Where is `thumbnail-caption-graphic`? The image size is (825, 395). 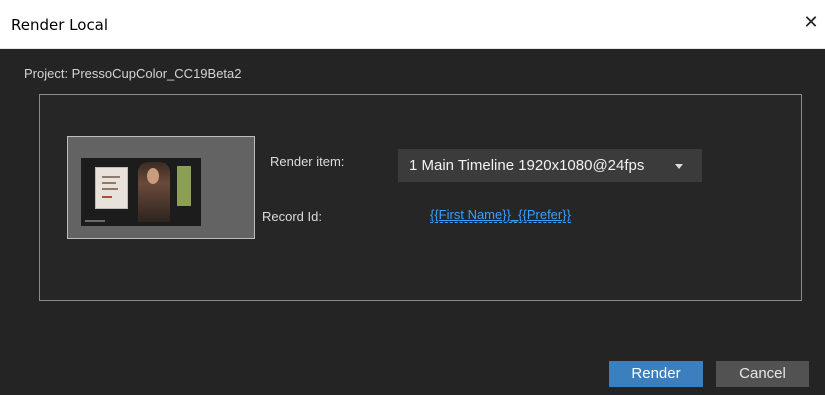
thumbnail-caption-graphic is located at coordinates (95, 221).